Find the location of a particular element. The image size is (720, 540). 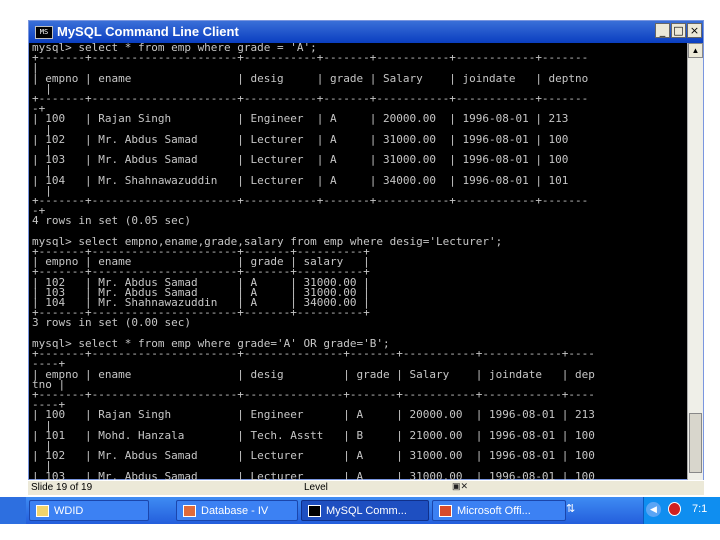

minimize-button: _ is located at coordinates (662, 30).